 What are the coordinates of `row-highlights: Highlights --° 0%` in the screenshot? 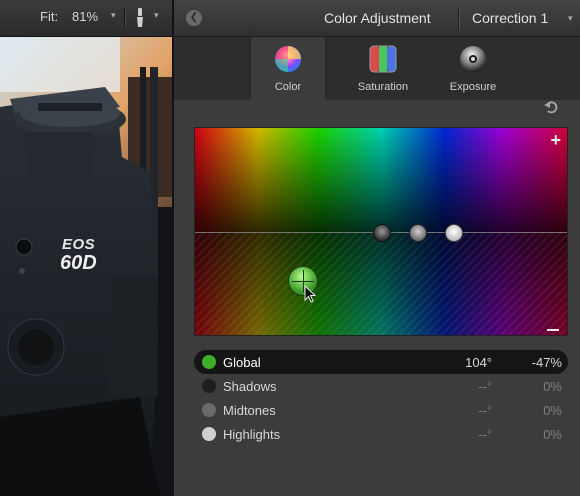 It's located at (381, 434).